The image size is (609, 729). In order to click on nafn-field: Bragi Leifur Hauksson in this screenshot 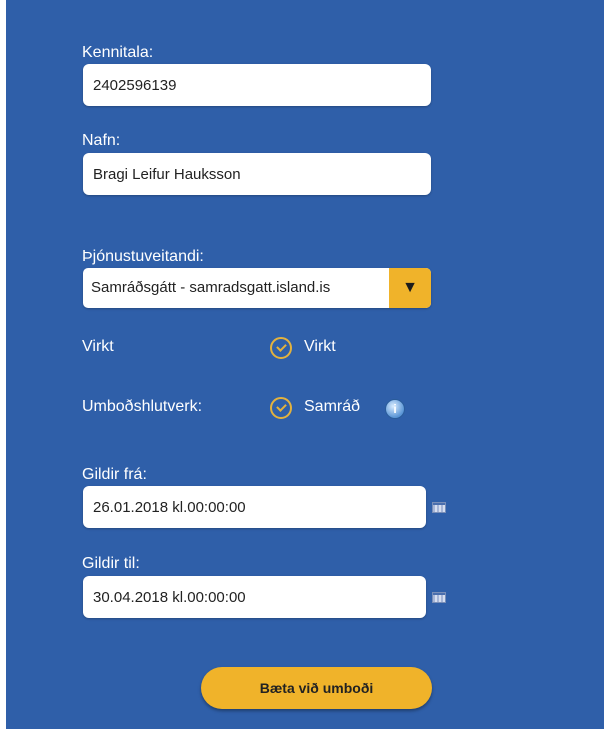, I will do `click(257, 174)`.